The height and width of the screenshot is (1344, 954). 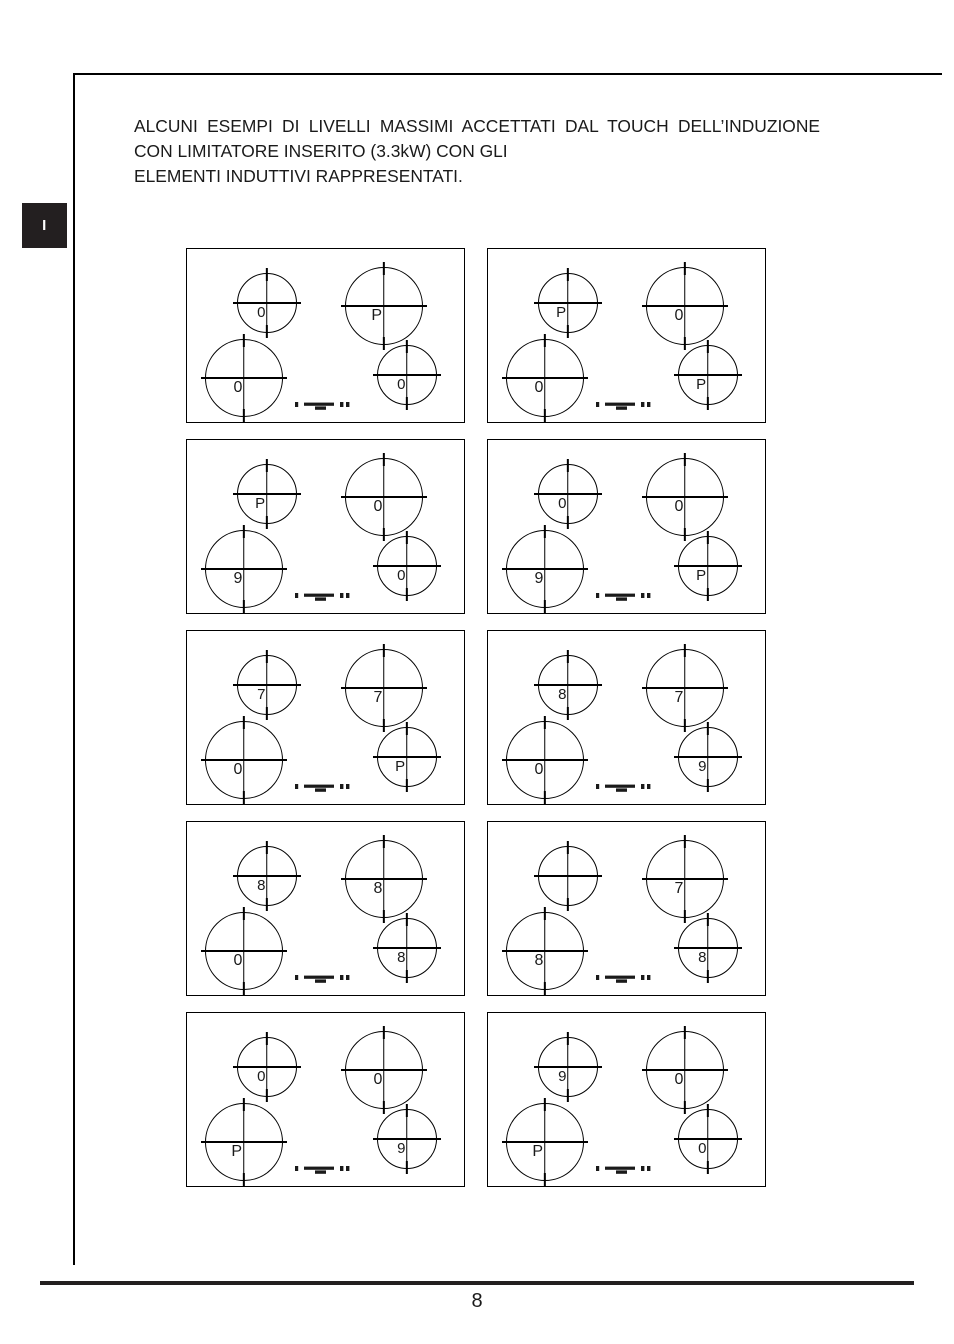 I want to click on zone-level-label: 8, so click(x=401, y=957).